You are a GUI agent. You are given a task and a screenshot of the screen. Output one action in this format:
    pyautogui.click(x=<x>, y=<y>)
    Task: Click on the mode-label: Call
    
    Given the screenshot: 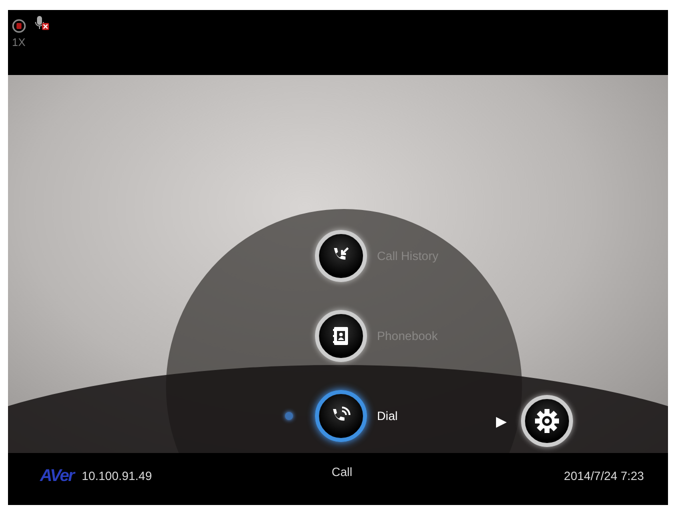 What is the action you would take?
    pyautogui.click(x=342, y=472)
    